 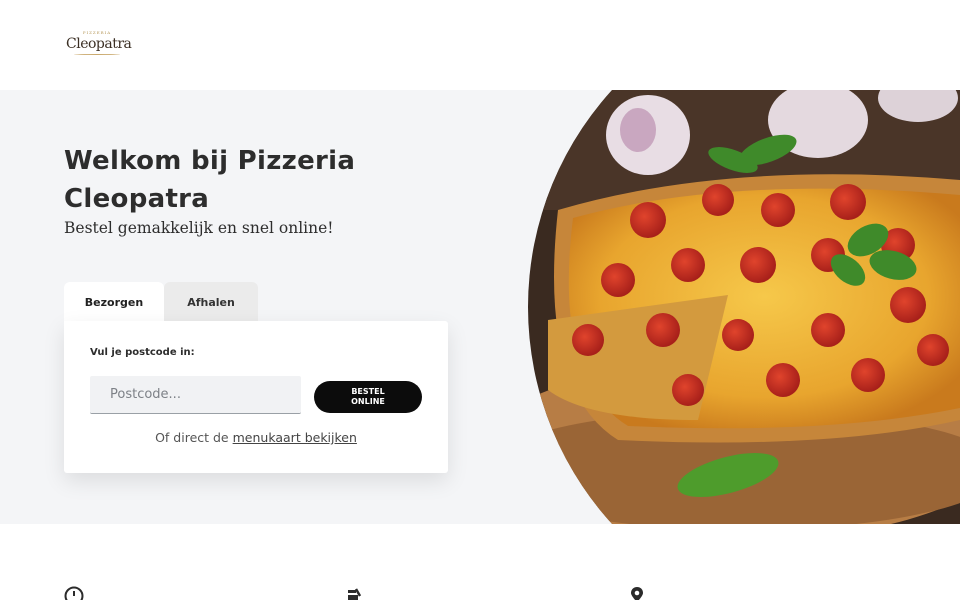 I want to click on logo: PIZZERIA Cleopatra, so click(x=99, y=45).